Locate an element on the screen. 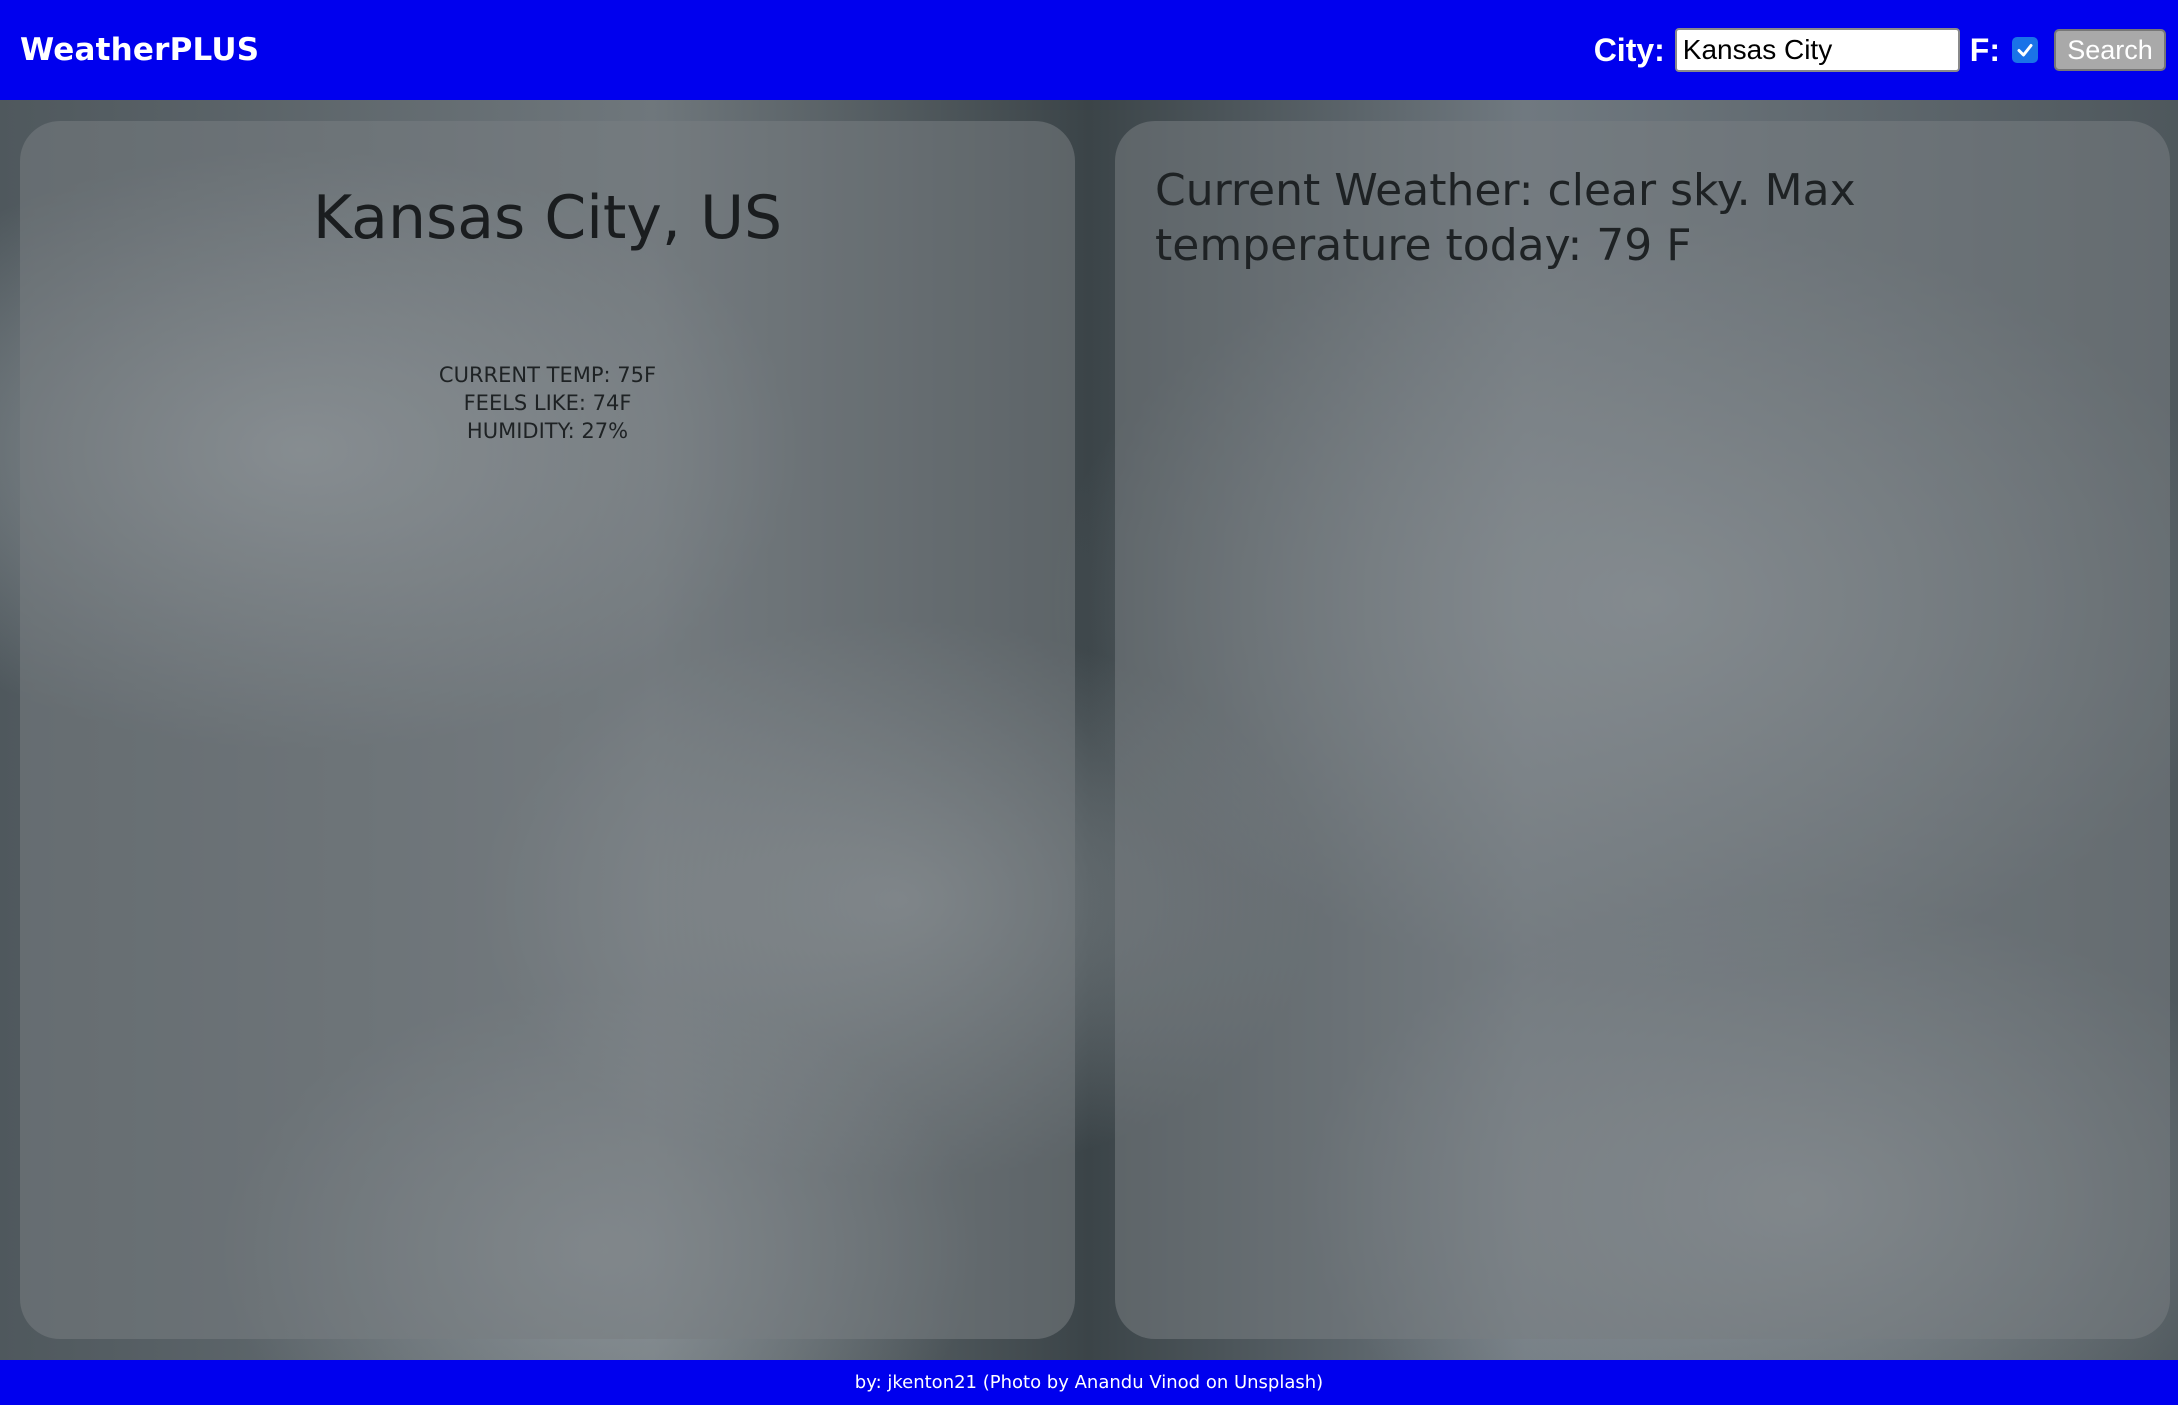  search-button: Search is located at coordinates (2110, 50).